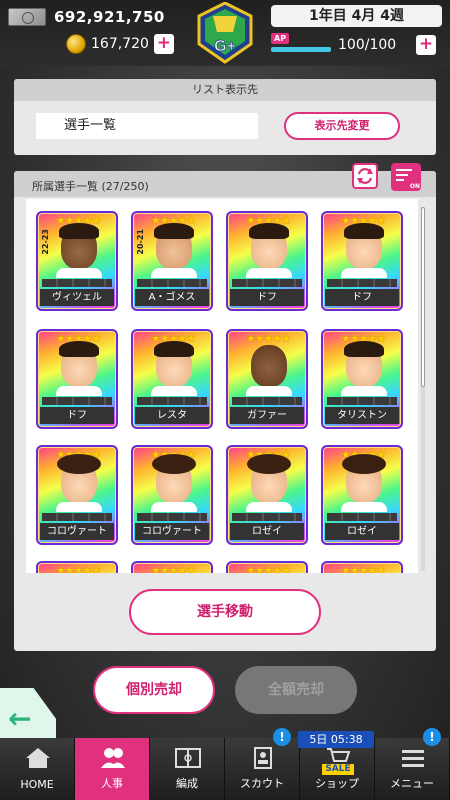 Image resolution: width=450 pixels, height=800 pixels. Describe the element at coordinates (172, 415) in the screenshot. I see `player-name: レスタ` at that location.